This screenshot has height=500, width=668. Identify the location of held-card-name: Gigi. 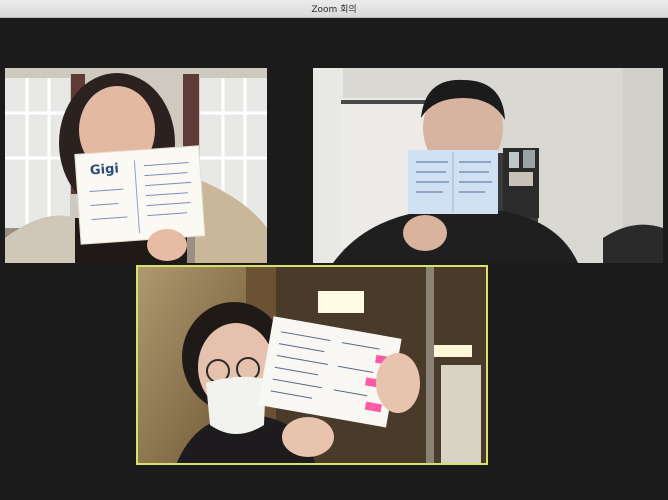
(105, 169).